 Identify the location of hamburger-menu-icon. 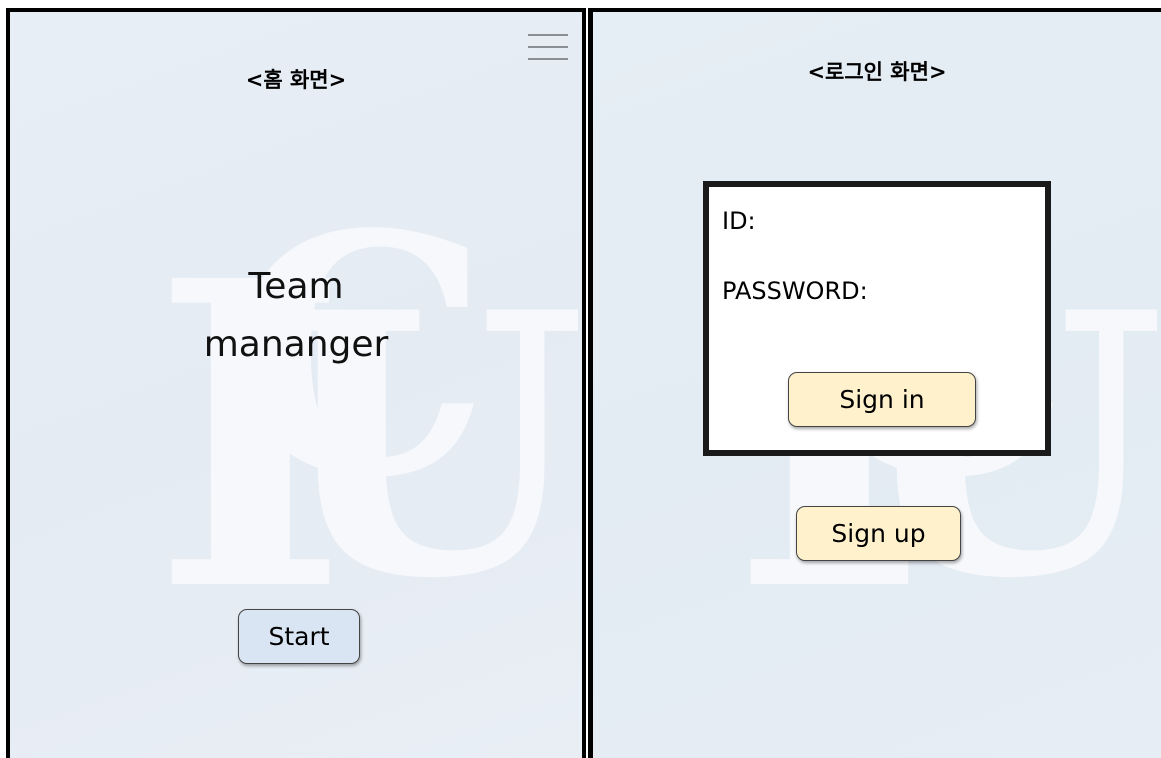
(548, 47).